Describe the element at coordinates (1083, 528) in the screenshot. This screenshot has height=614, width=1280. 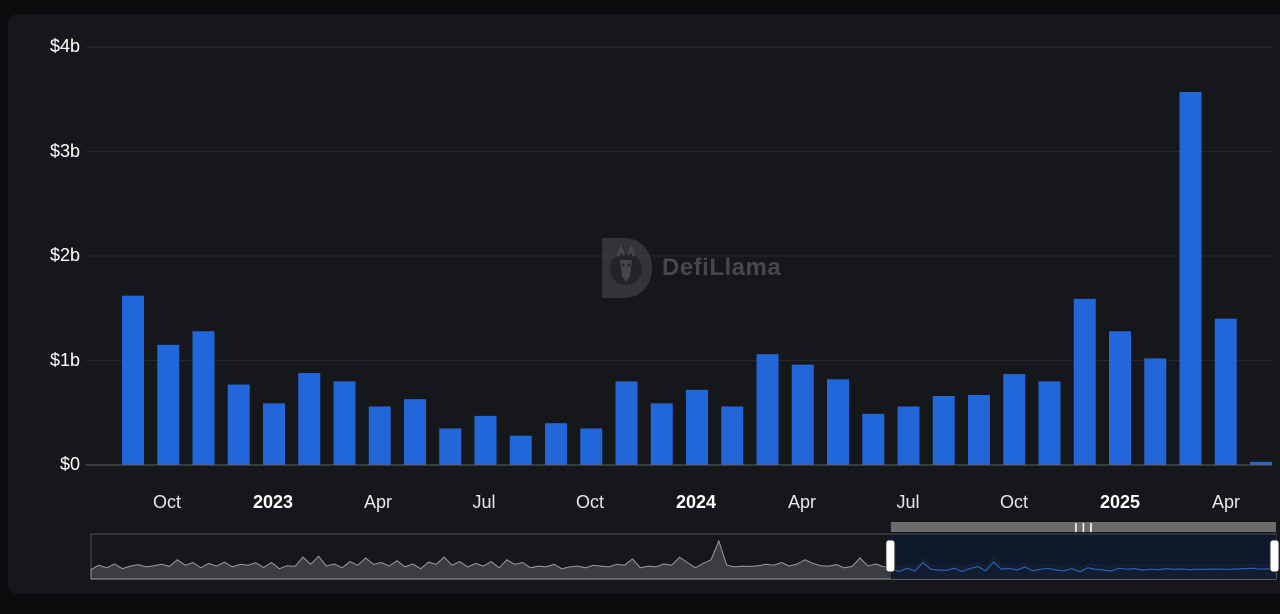
I see `brush-grip-icon: ❙❙❙` at that location.